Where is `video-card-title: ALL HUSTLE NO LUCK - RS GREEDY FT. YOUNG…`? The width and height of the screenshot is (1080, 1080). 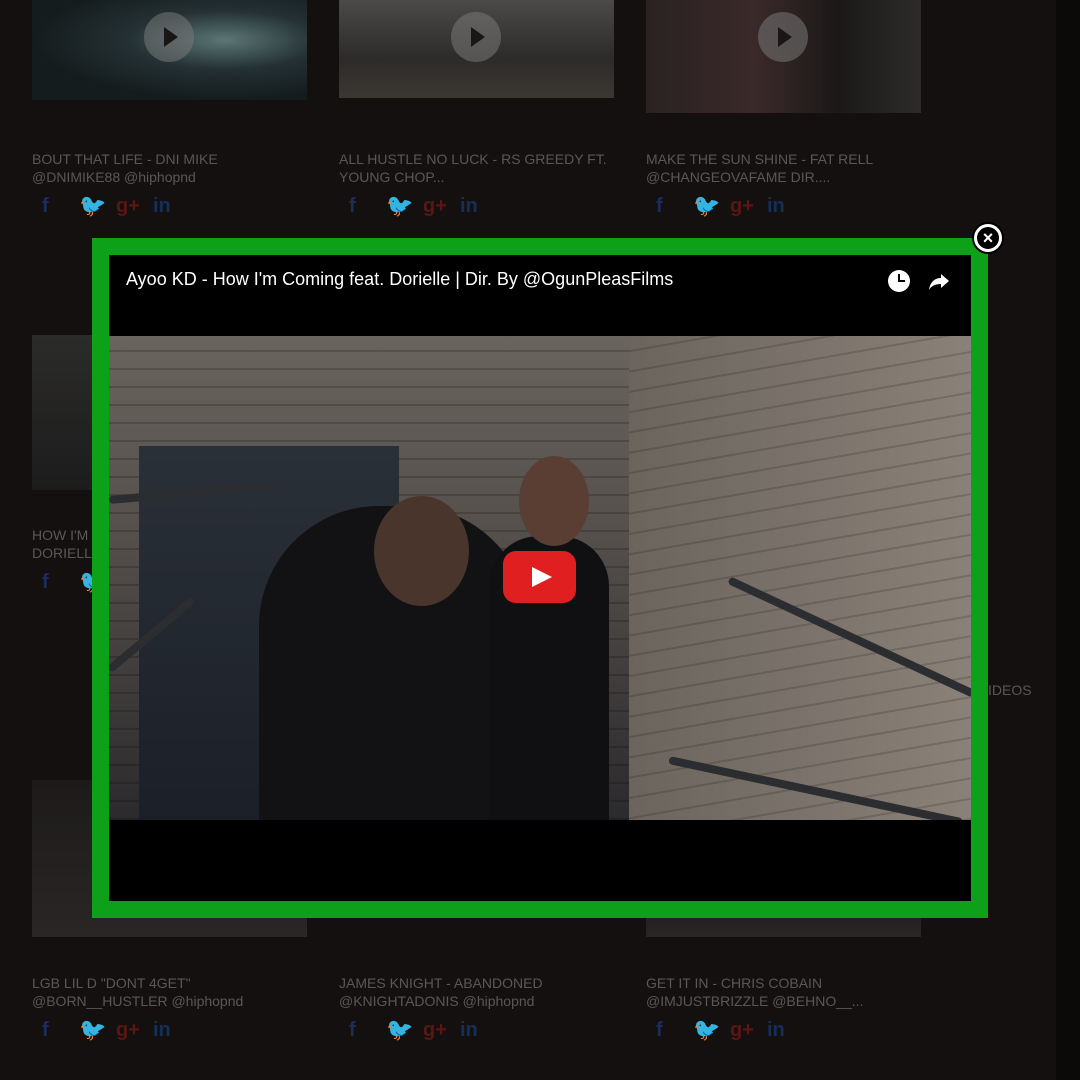
video-card-title: ALL HUSTLE NO LUCK - RS GREEDY FT. YOUNG… is located at coordinates (484, 168).